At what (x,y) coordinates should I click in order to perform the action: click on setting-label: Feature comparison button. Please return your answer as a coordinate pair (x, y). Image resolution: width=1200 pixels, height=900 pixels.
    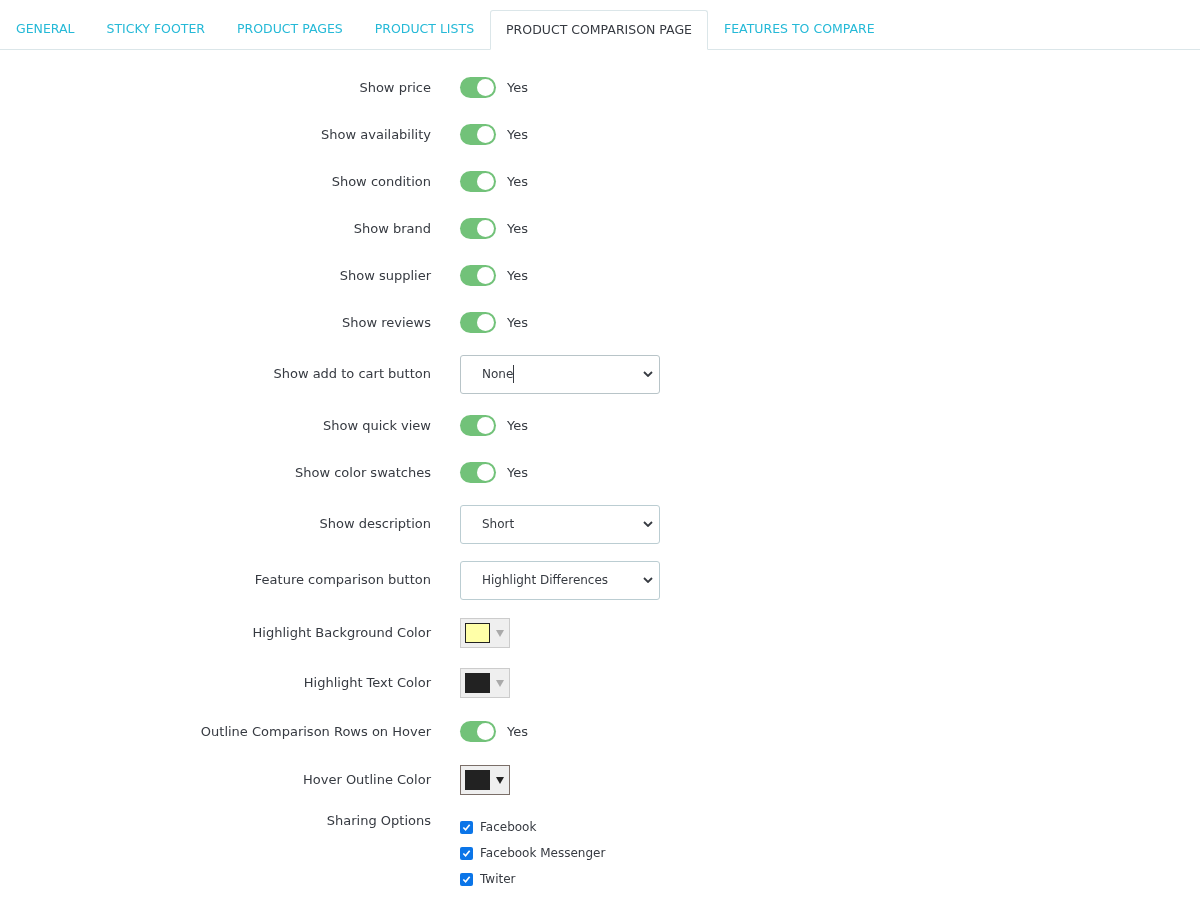
    Looking at the image, I should click on (342, 580).